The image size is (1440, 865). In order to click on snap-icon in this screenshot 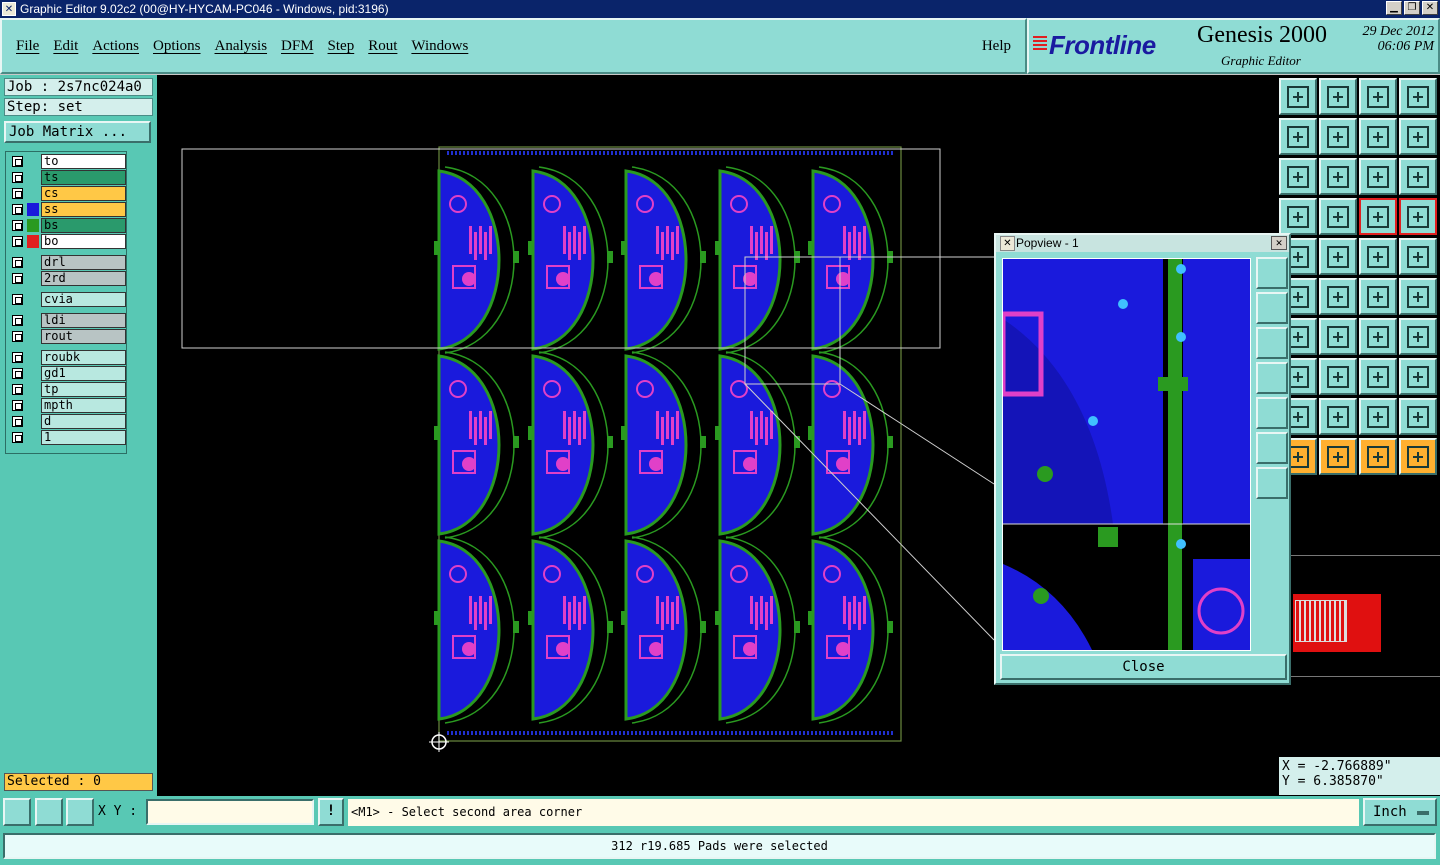, I will do `click(17, 812)`.